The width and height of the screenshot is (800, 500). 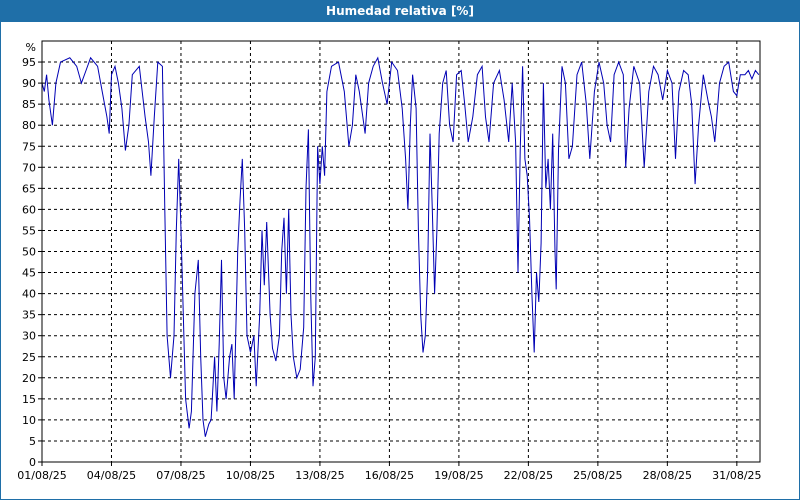 What do you see at coordinates (29, 420) in the screenshot?
I see `y-tick-label: 10` at bounding box center [29, 420].